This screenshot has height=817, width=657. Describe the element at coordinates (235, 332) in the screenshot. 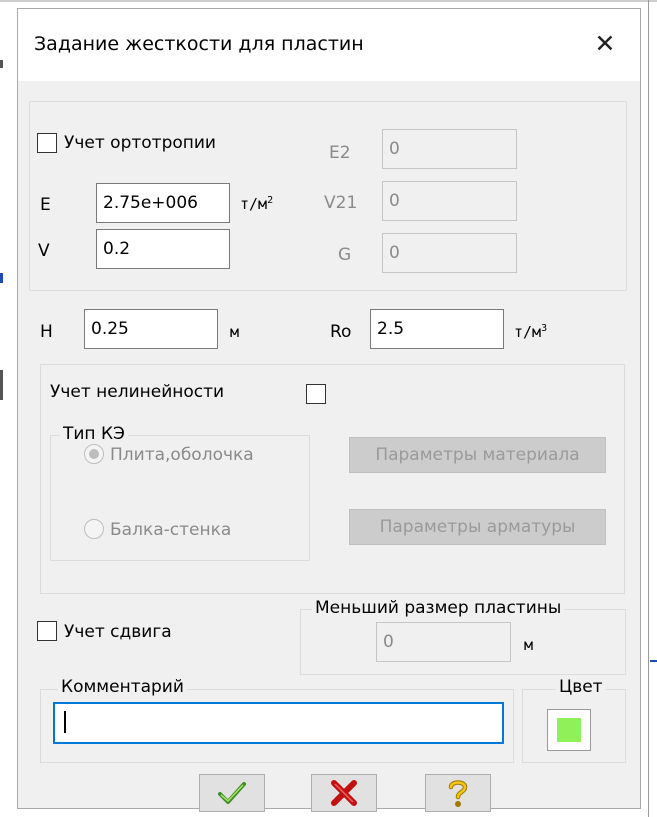

I see `h-unit: м` at that location.